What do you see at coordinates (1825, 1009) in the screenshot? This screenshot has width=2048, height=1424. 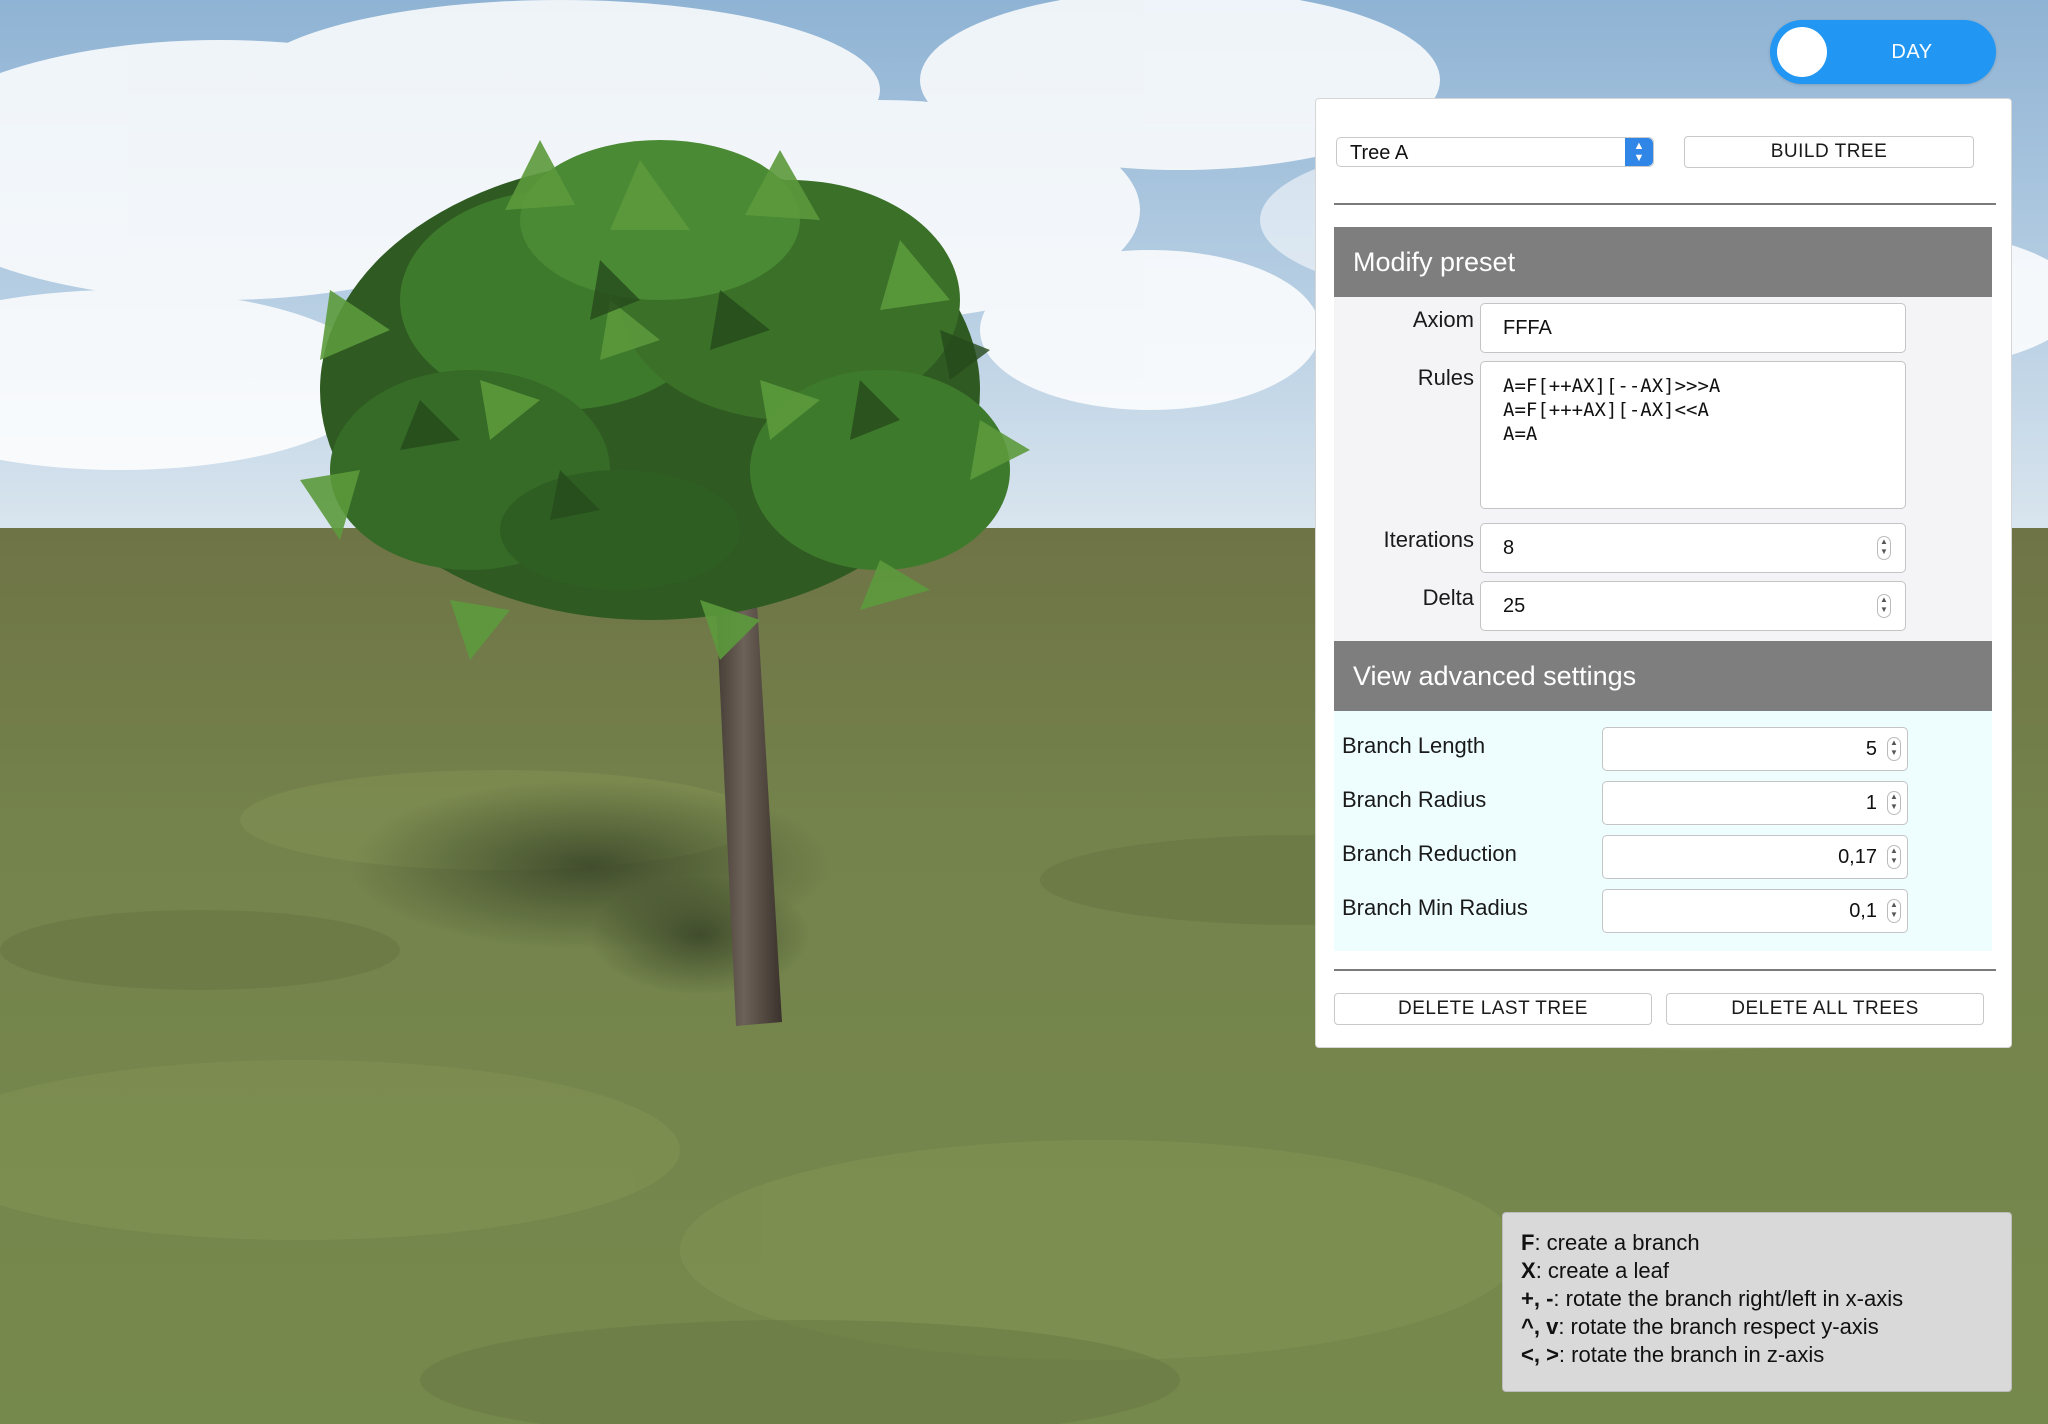 I see `delete-all-trees-button: DELETE ALL TREES` at bounding box center [1825, 1009].